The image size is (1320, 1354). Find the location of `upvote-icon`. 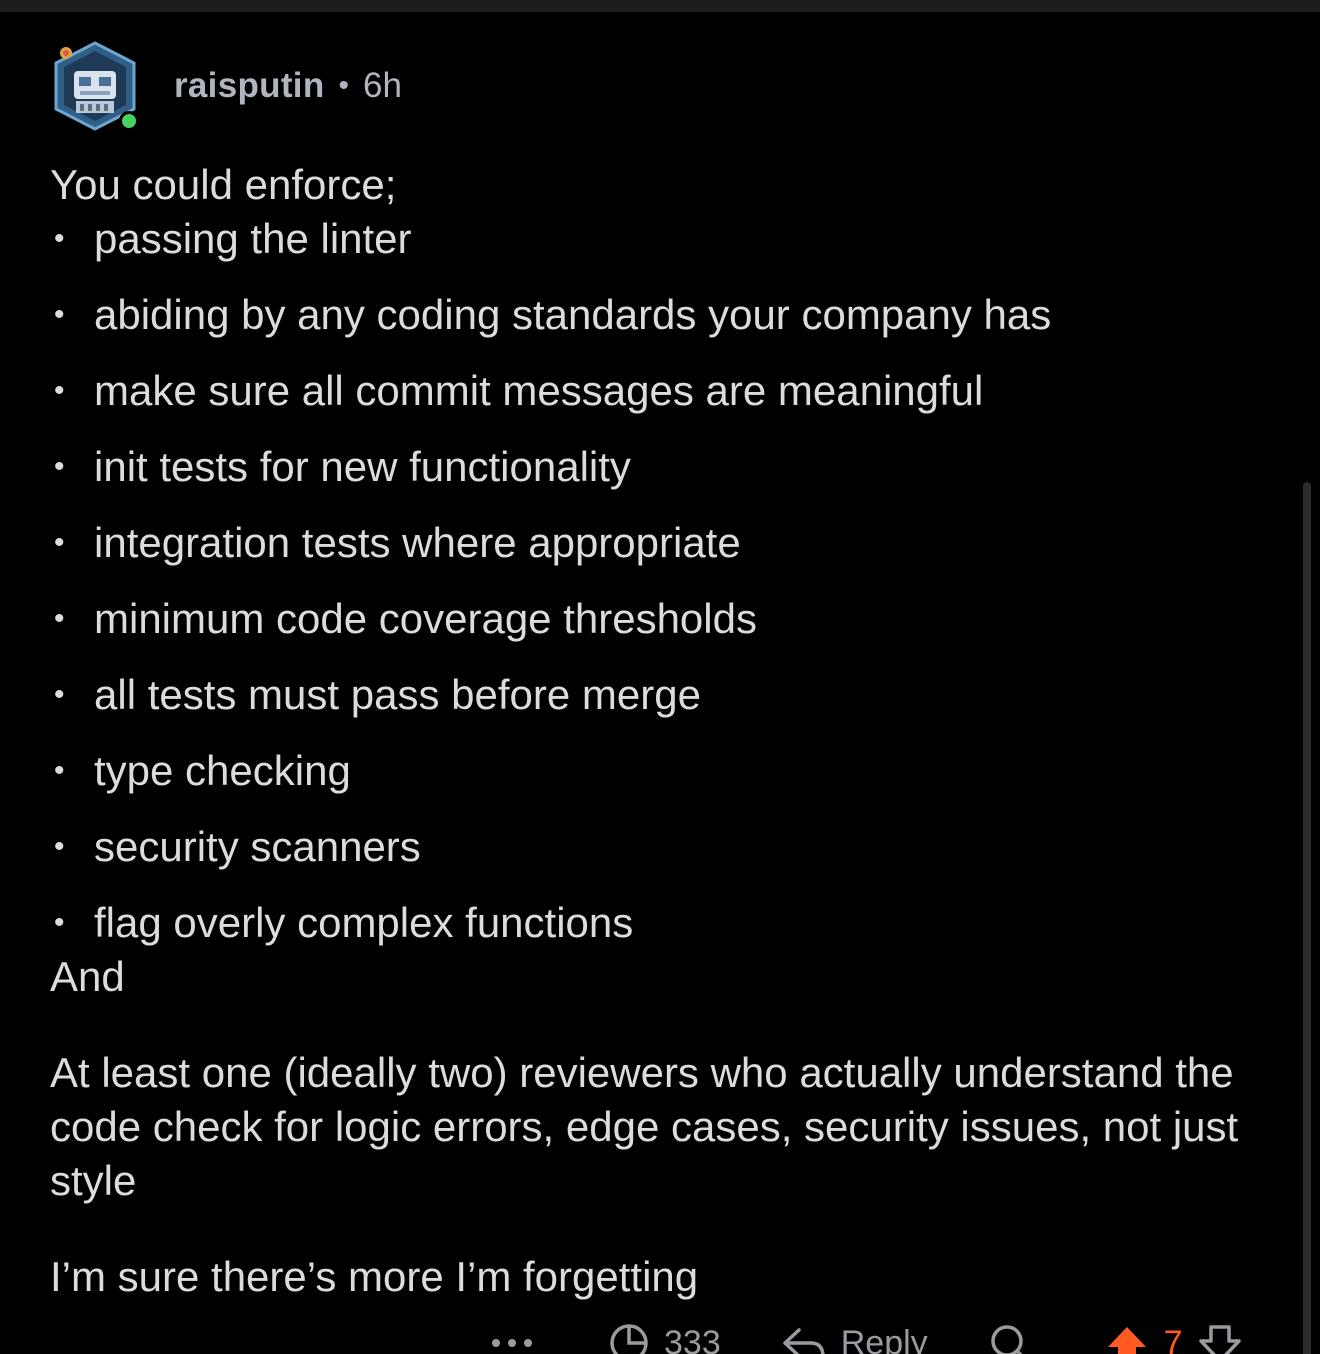

upvote-icon is located at coordinates (1127, 1338).